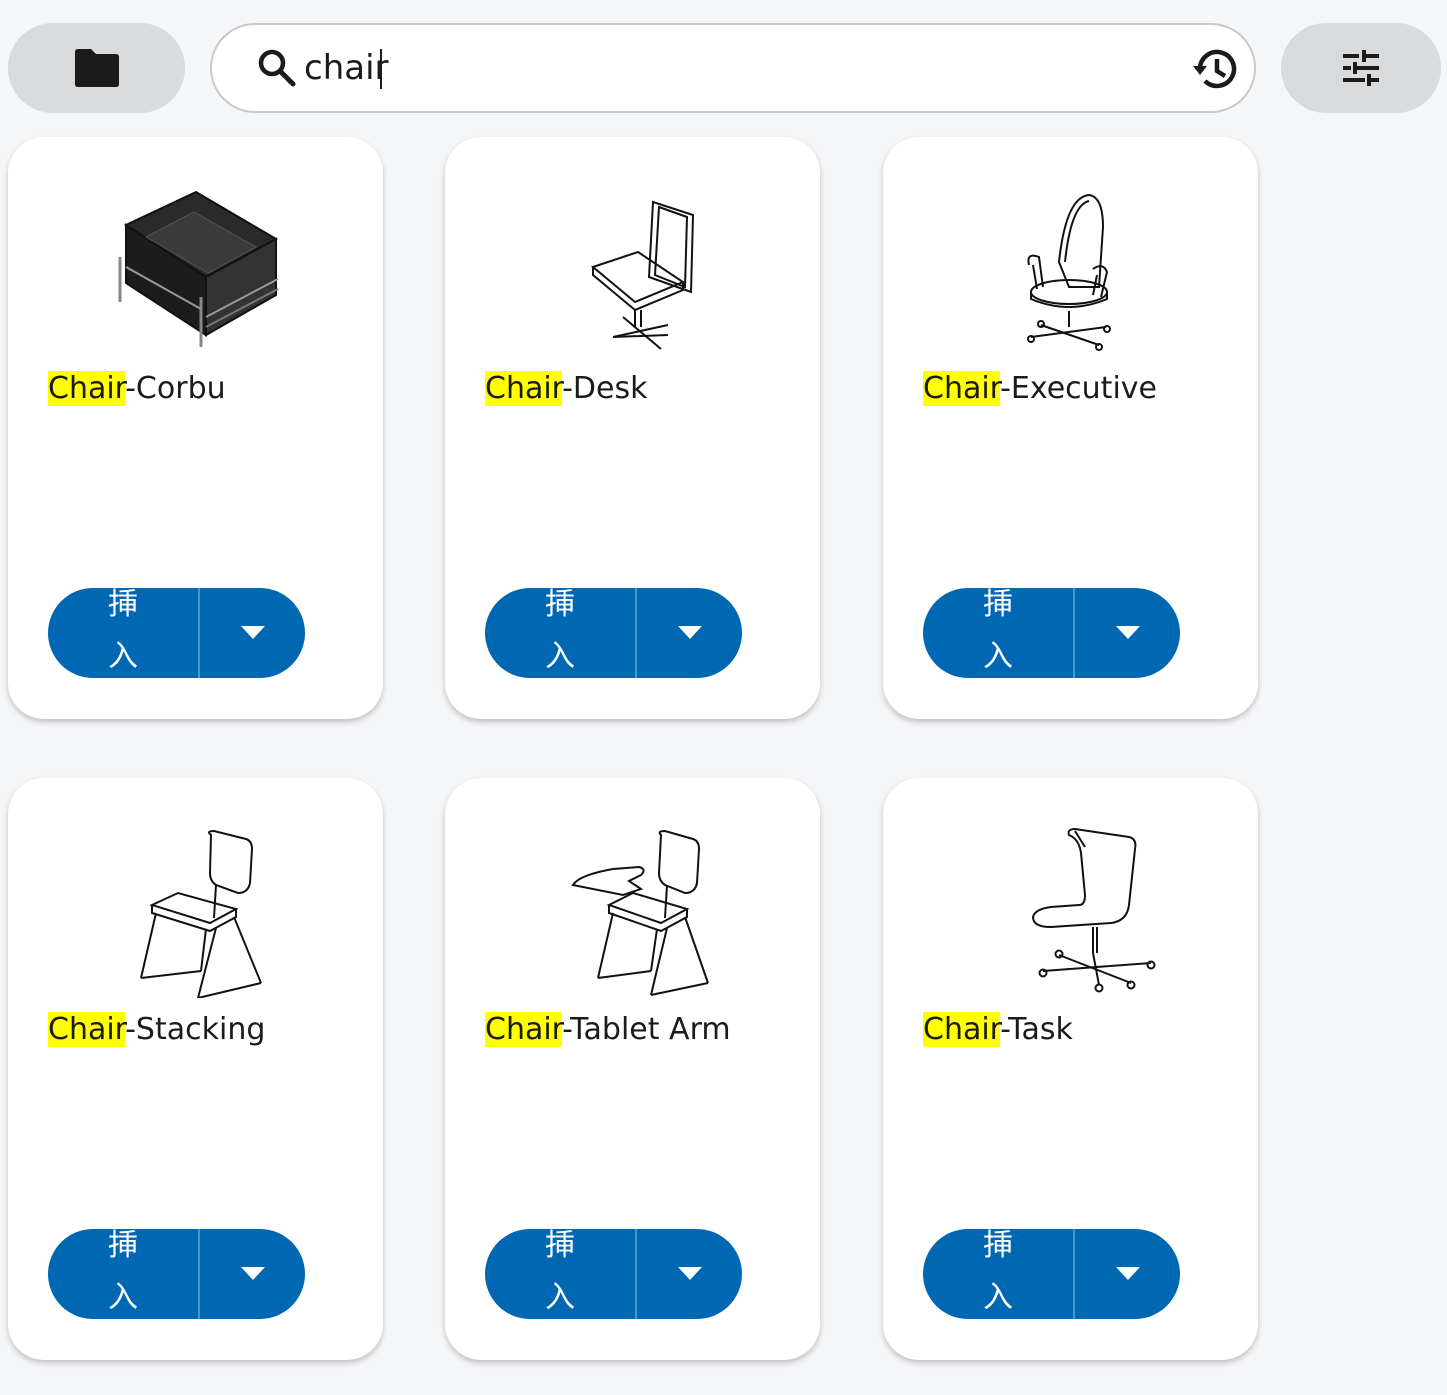 The width and height of the screenshot is (1447, 1395). What do you see at coordinates (196, 910) in the screenshot?
I see `stacking-chair-thumbnail` at bounding box center [196, 910].